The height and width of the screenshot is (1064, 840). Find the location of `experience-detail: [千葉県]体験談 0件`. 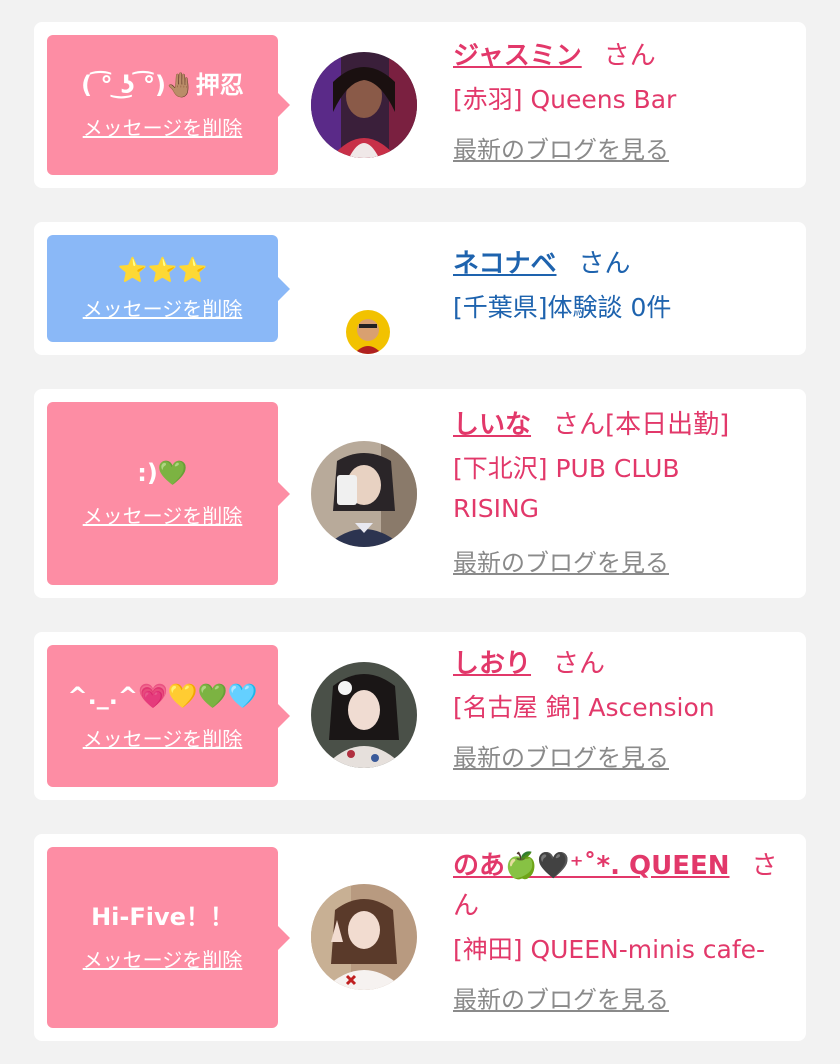

experience-detail: [千葉県]体験談 0件 is located at coordinates (562, 307).